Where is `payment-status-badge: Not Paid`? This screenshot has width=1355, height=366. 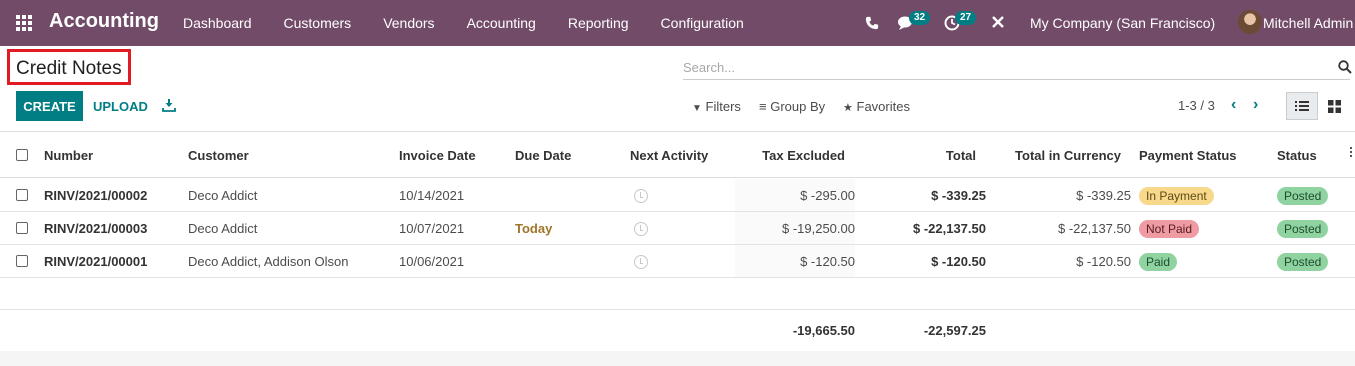
payment-status-badge: Not Paid is located at coordinates (1169, 229).